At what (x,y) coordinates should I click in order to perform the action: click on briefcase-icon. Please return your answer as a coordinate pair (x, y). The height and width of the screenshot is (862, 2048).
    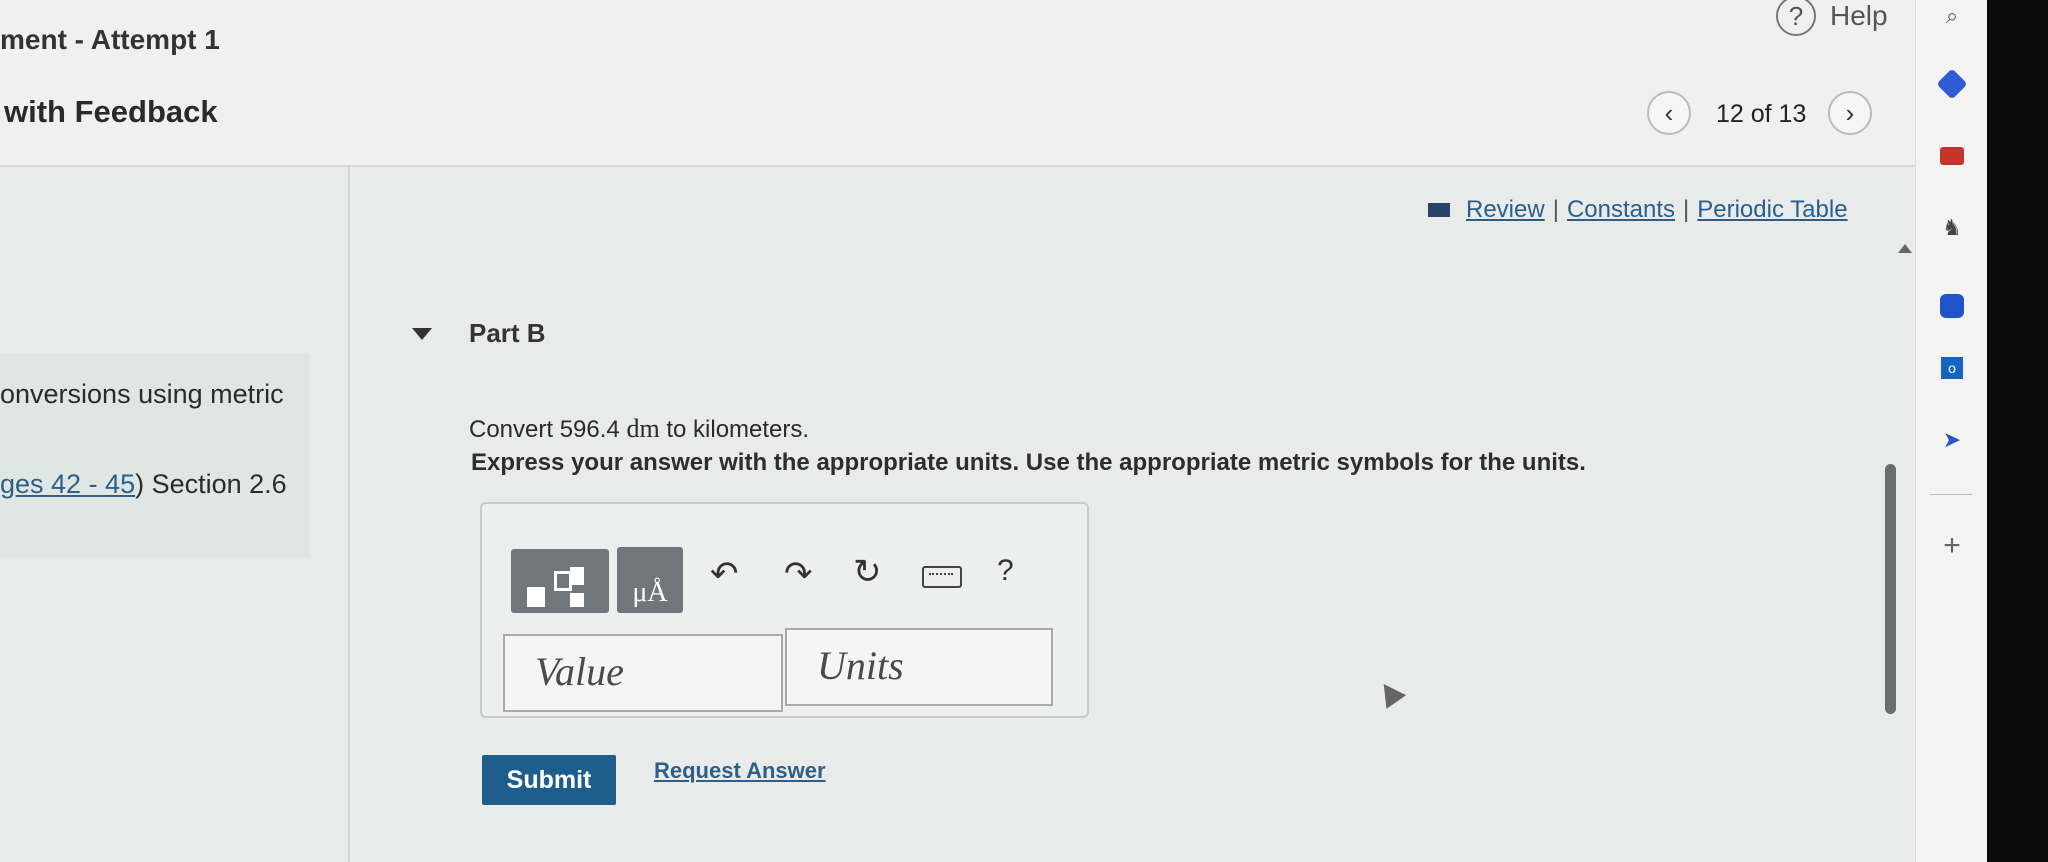
    Looking at the image, I should click on (1952, 156).